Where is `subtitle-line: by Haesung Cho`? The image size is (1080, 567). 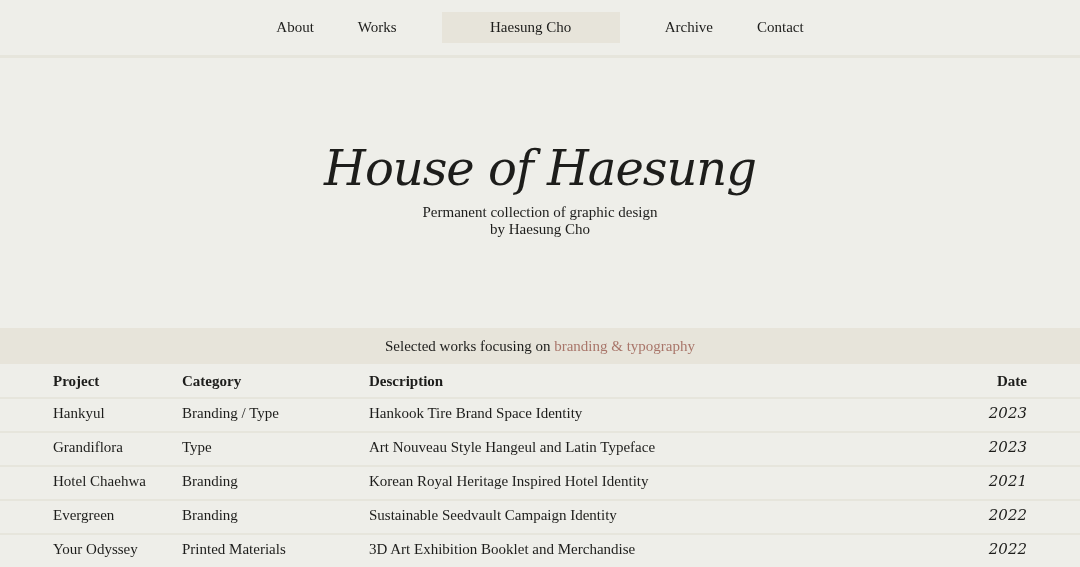
subtitle-line: by Haesung Cho is located at coordinates (540, 228).